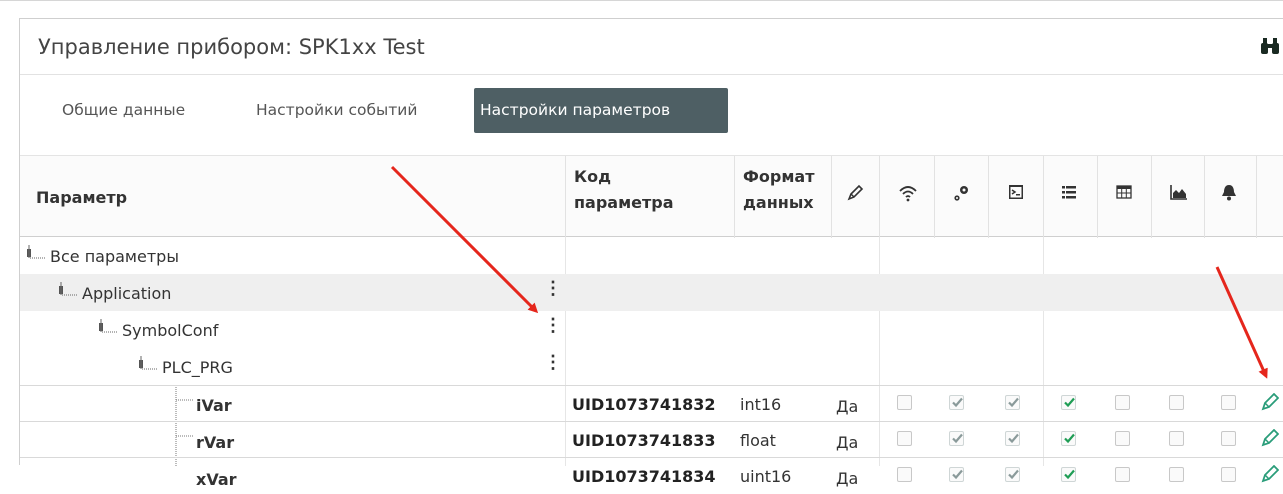 The height and width of the screenshot is (494, 1283). What do you see at coordinates (766, 476) in the screenshot?
I see `param-format: uint16` at bounding box center [766, 476].